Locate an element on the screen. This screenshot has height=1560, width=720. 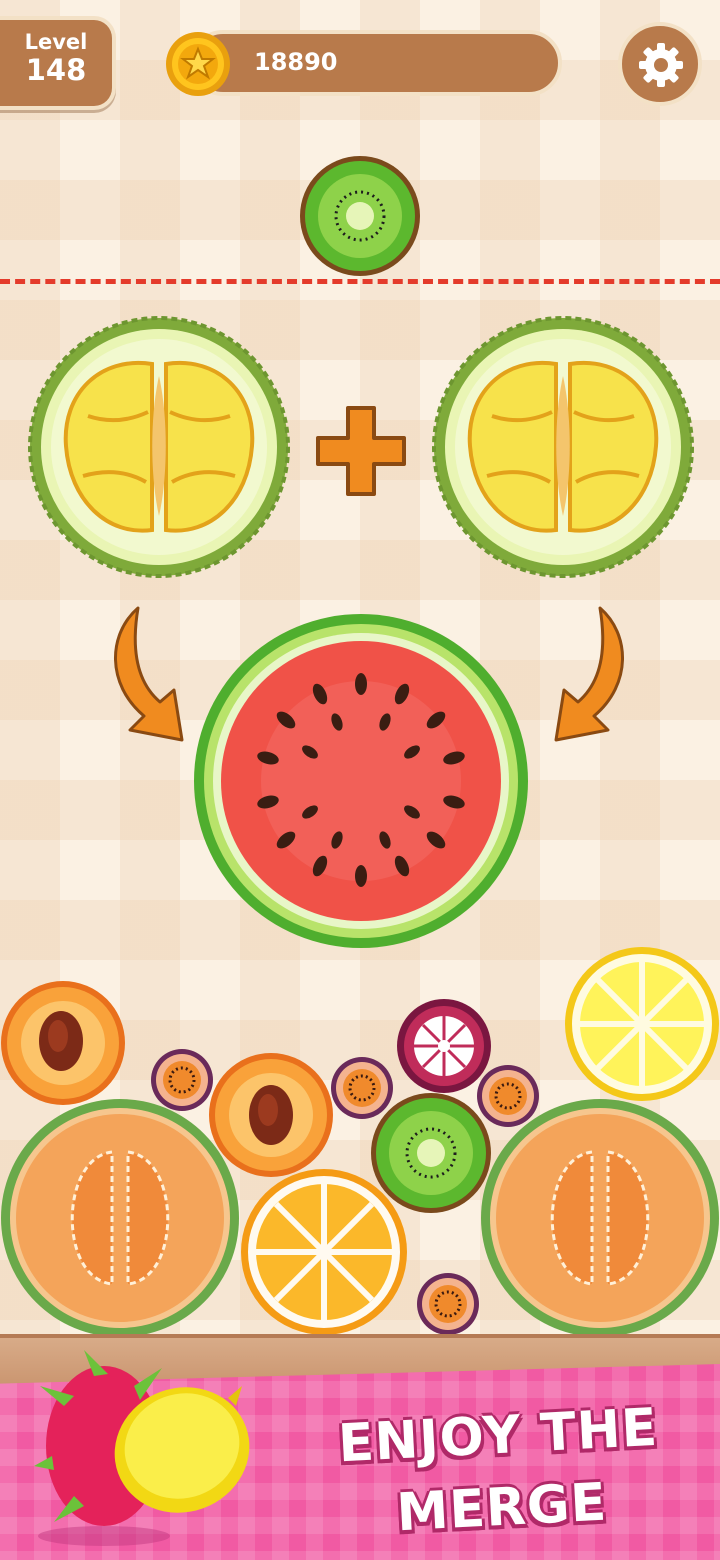
star-coin-icon is located at coordinates (198, 64).